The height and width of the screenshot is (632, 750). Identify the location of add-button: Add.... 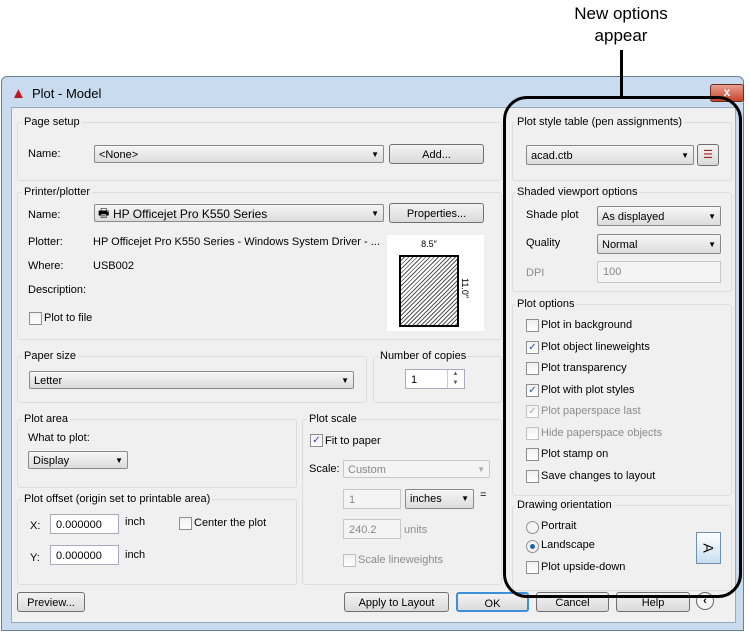
(436, 154).